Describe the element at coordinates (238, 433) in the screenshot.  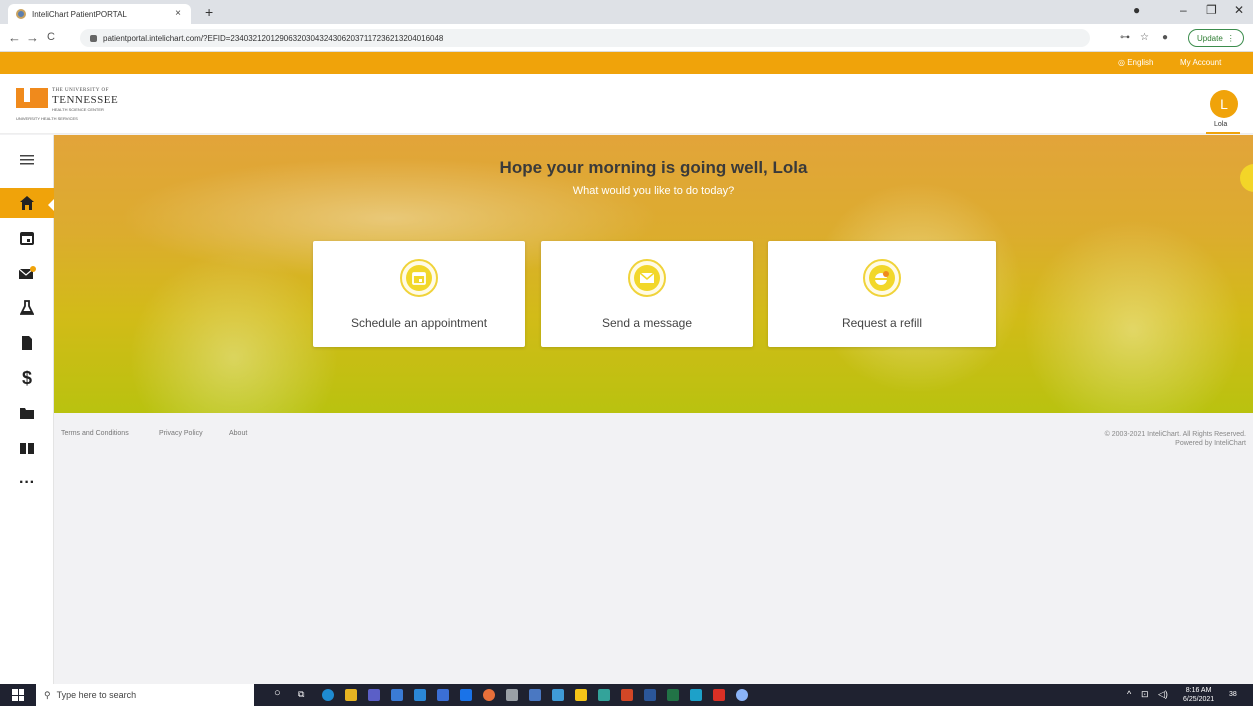
I see `about-link: About` at that location.